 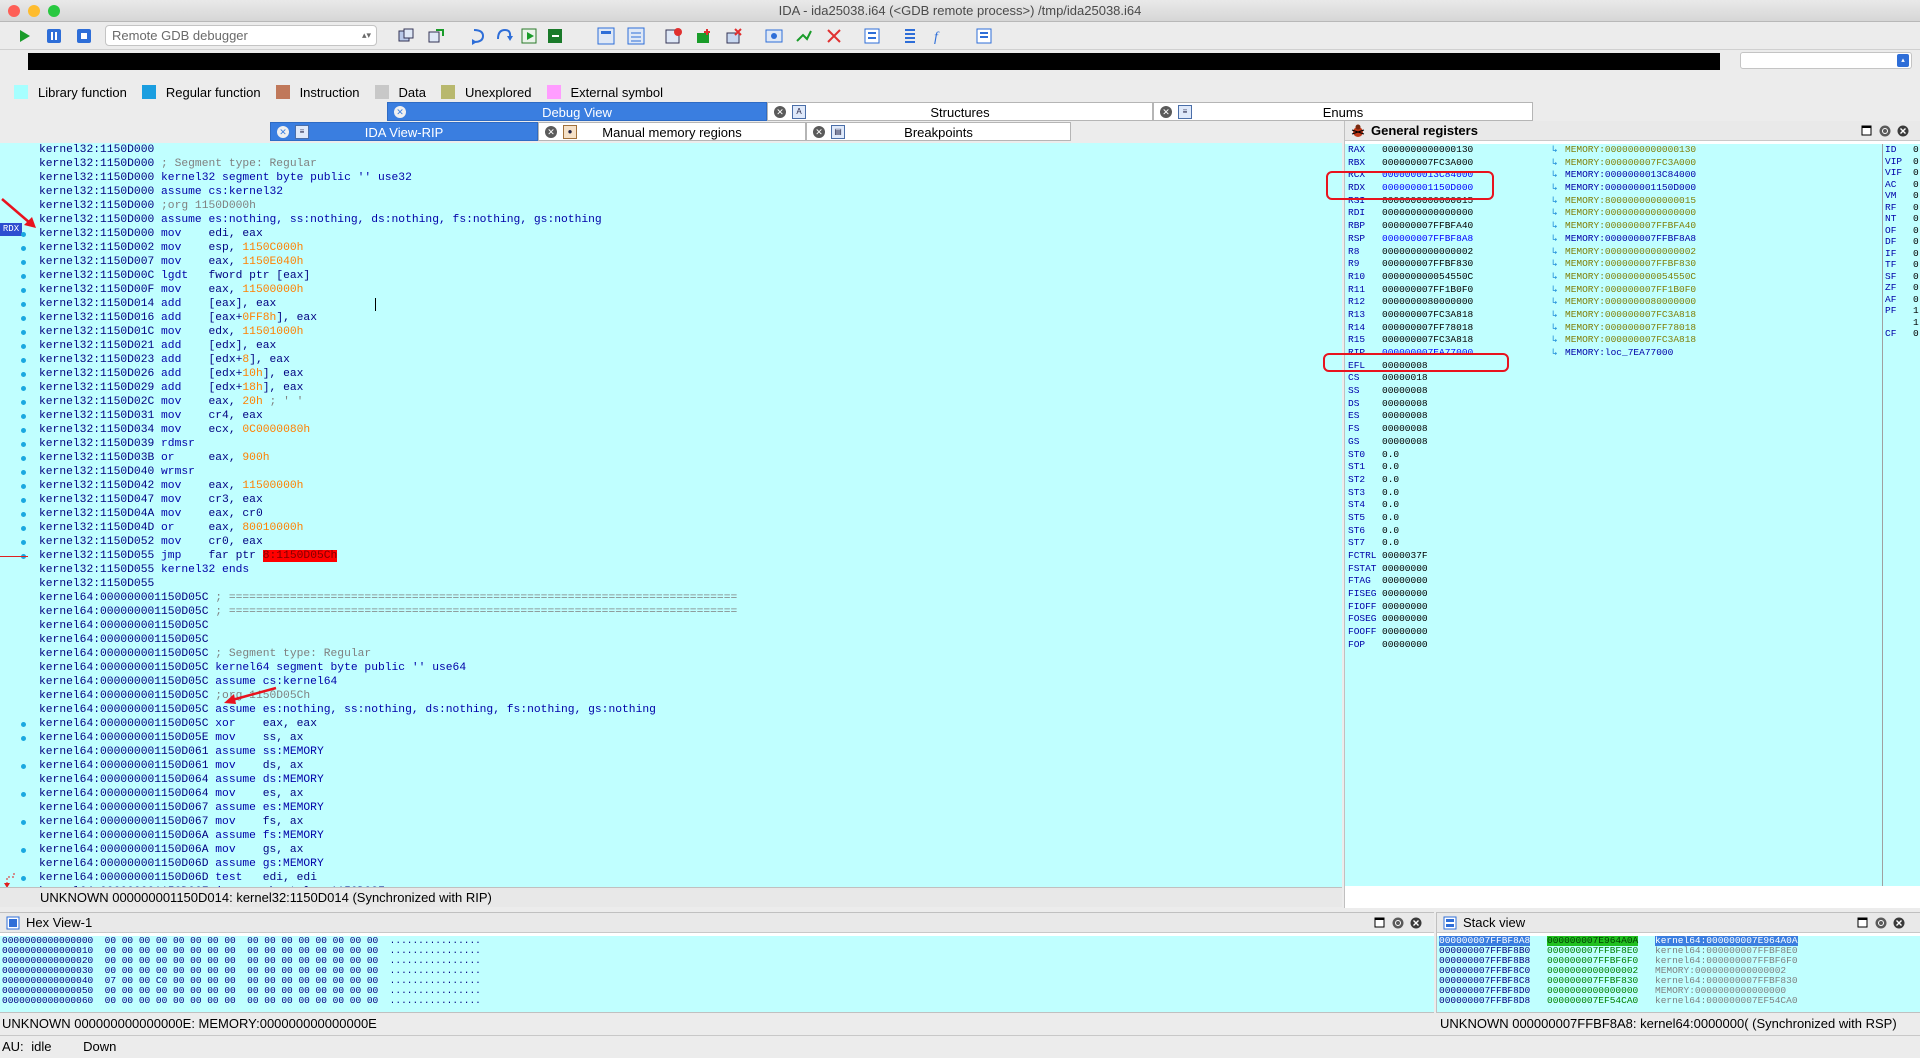 I want to click on code-line: kernel32:1150D021 add [edx], eax, so click(x=388, y=346).